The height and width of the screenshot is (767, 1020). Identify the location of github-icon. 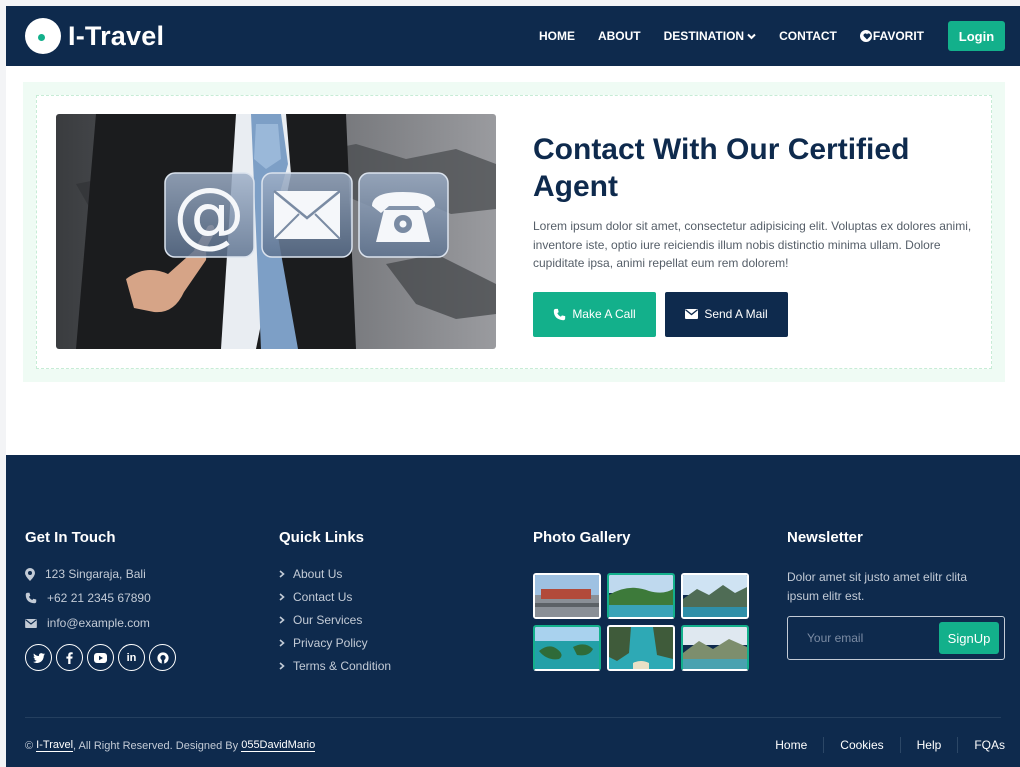
(162, 657).